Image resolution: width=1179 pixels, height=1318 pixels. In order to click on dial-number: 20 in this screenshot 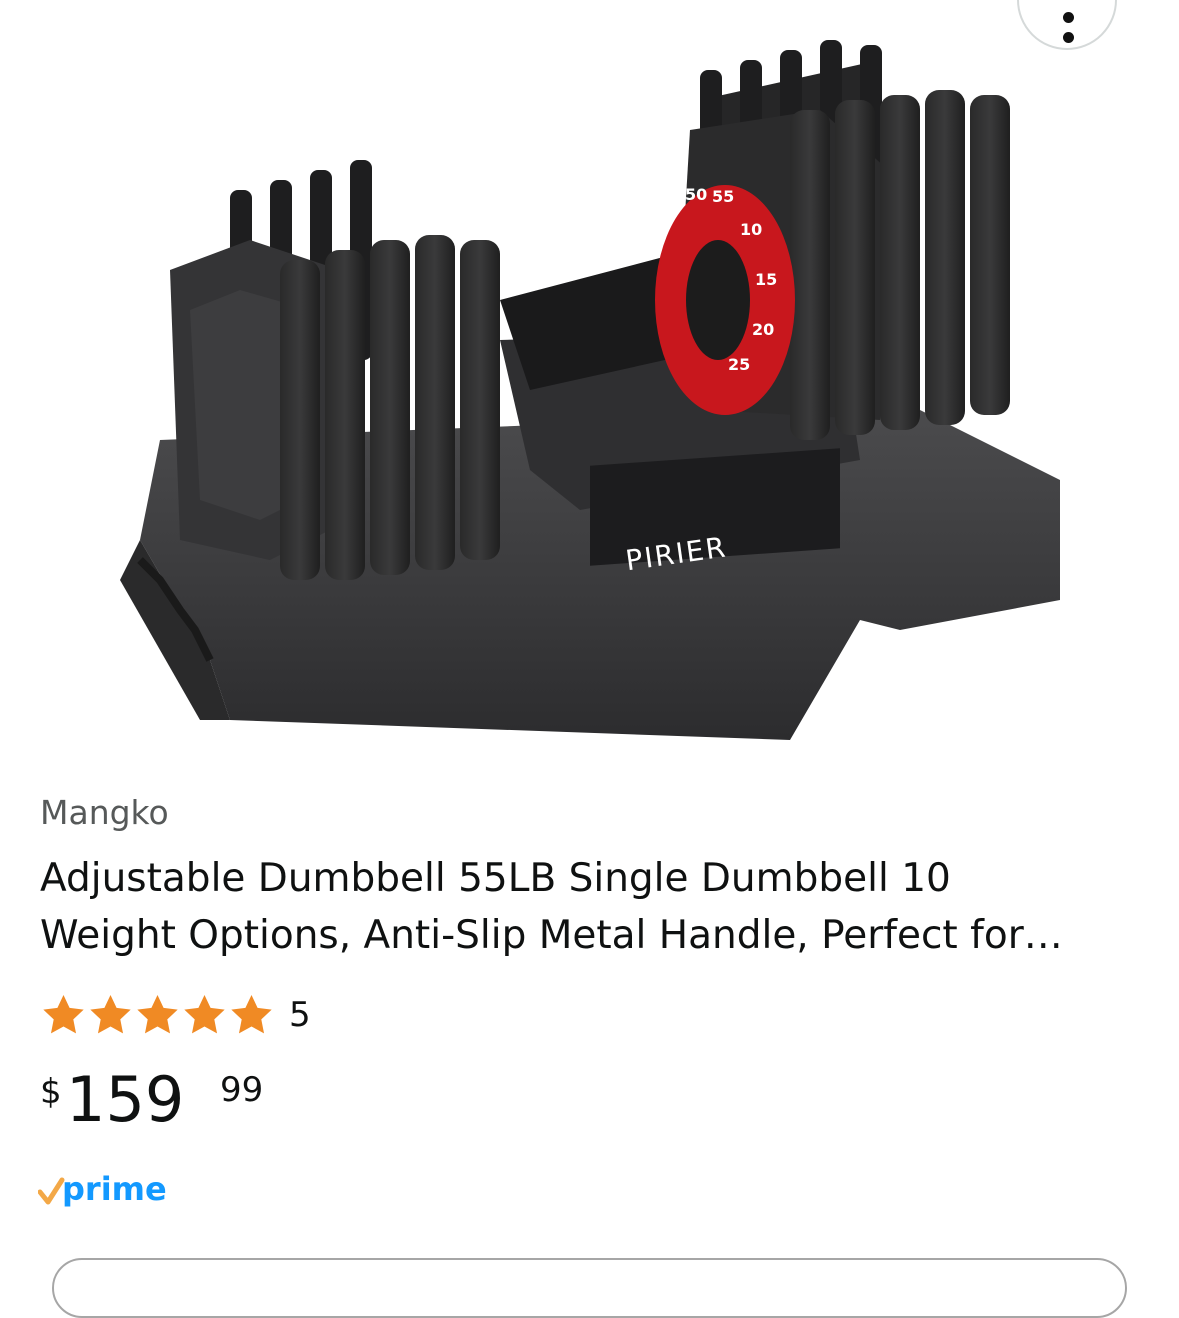, I will do `click(763, 329)`.